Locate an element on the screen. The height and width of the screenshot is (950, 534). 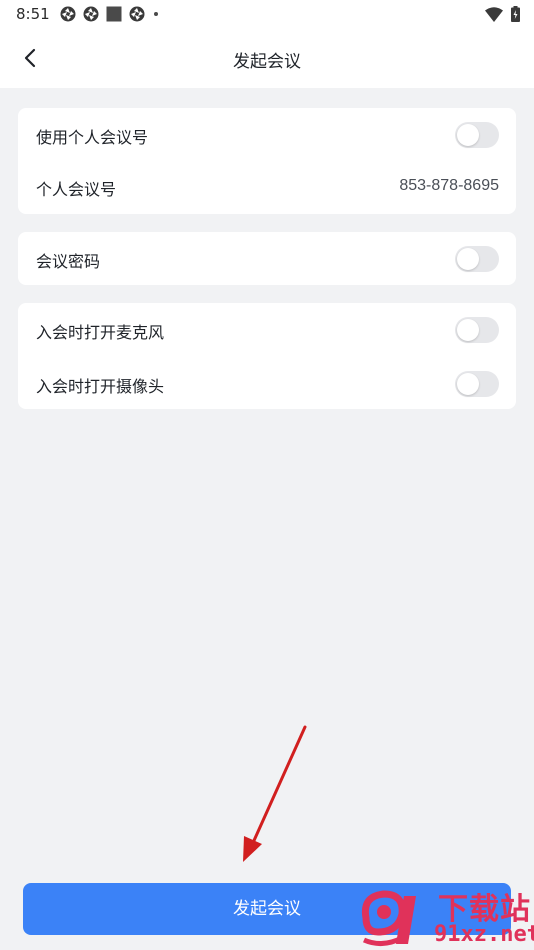
camera-on-join-toggle is located at coordinates (477, 384).